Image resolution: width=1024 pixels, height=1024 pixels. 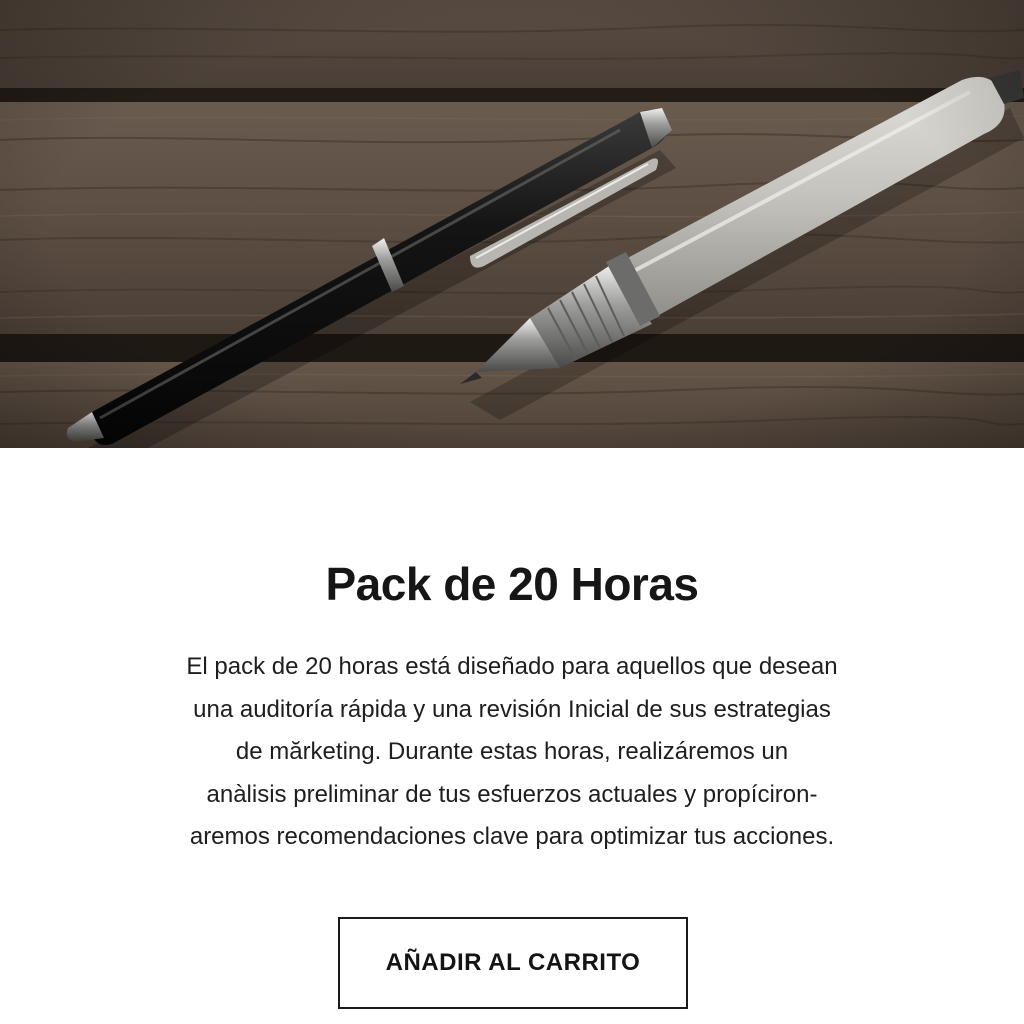 What do you see at coordinates (512, 584) in the screenshot?
I see `product-title: Pack de 20 Horas` at bounding box center [512, 584].